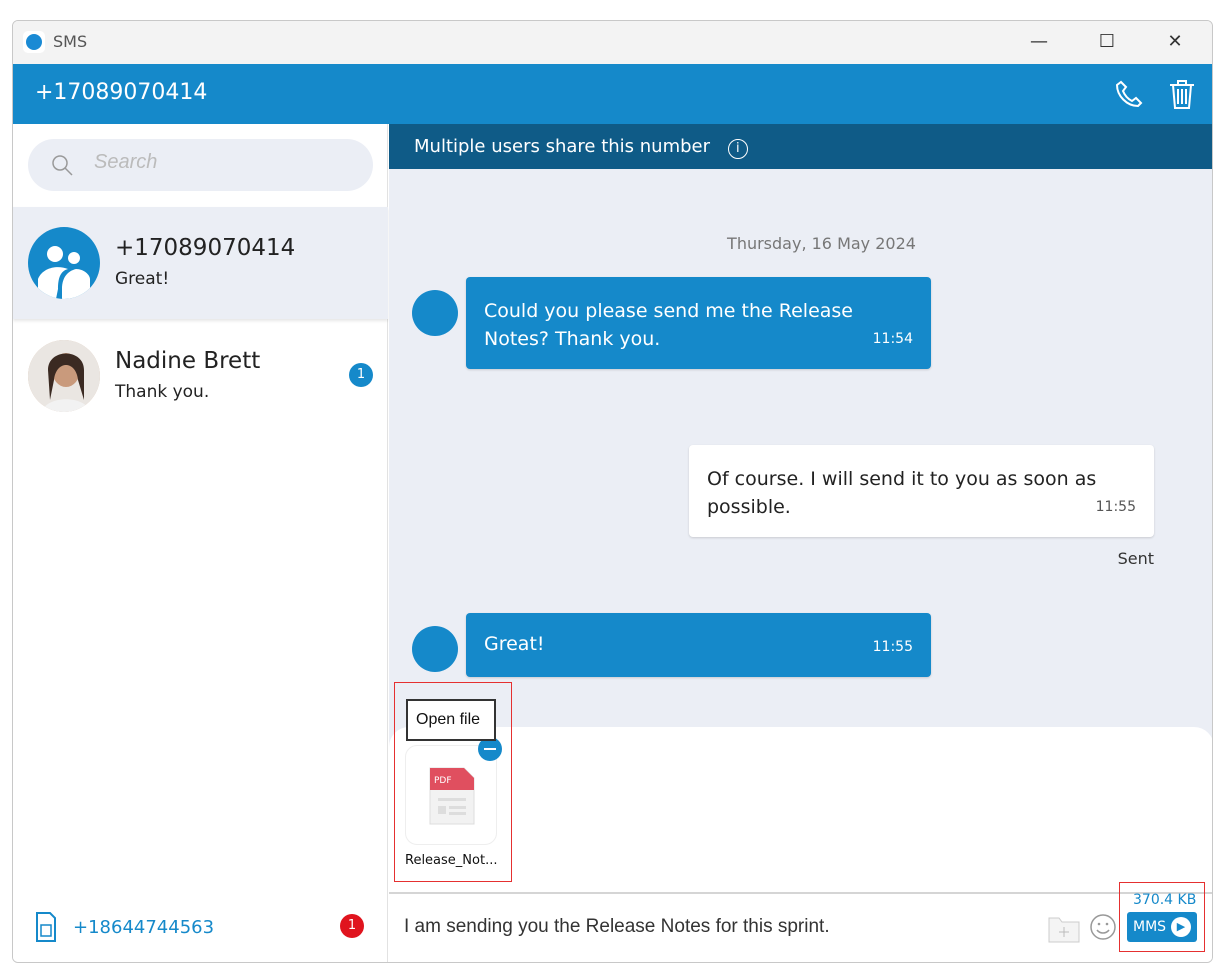 The height and width of the screenshot is (979, 1227). Describe the element at coordinates (205, 248) in the screenshot. I see `conversation-name: +17089070414` at that location.